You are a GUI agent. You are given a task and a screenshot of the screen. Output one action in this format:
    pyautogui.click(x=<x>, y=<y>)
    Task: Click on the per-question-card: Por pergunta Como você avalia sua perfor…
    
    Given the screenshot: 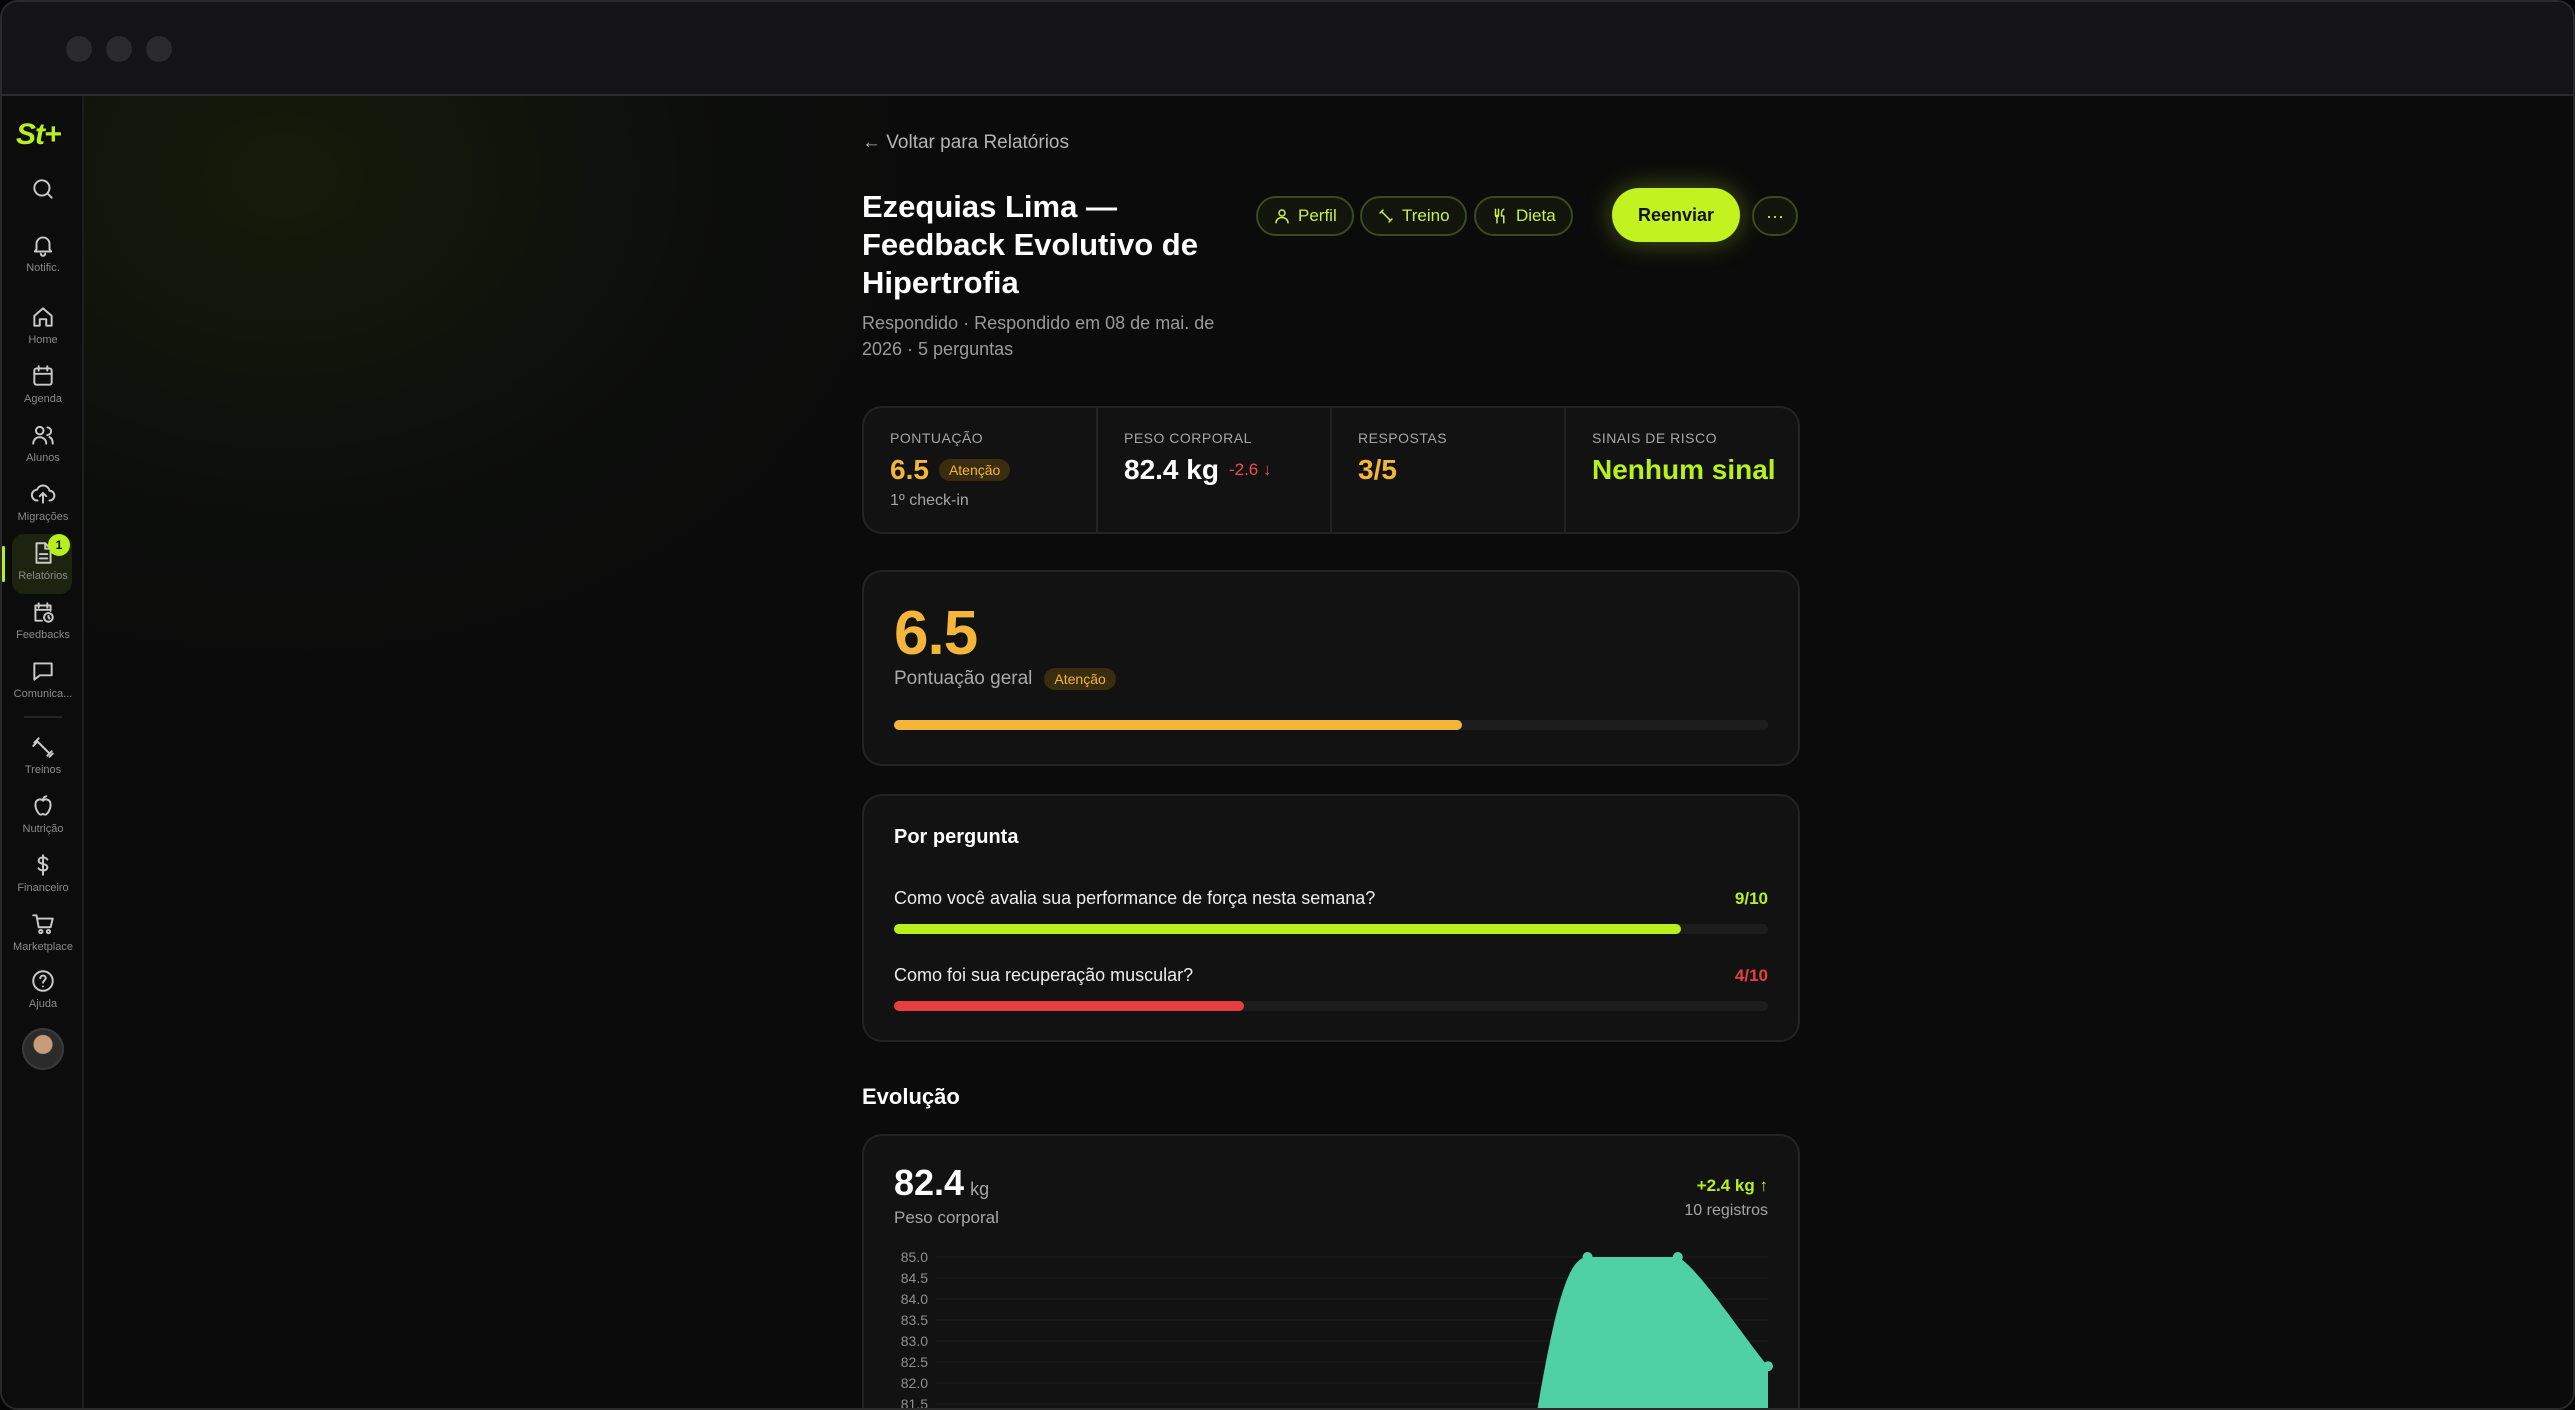 What is the action you would take?
    pyautogui.click(x=1331, y=918)
    